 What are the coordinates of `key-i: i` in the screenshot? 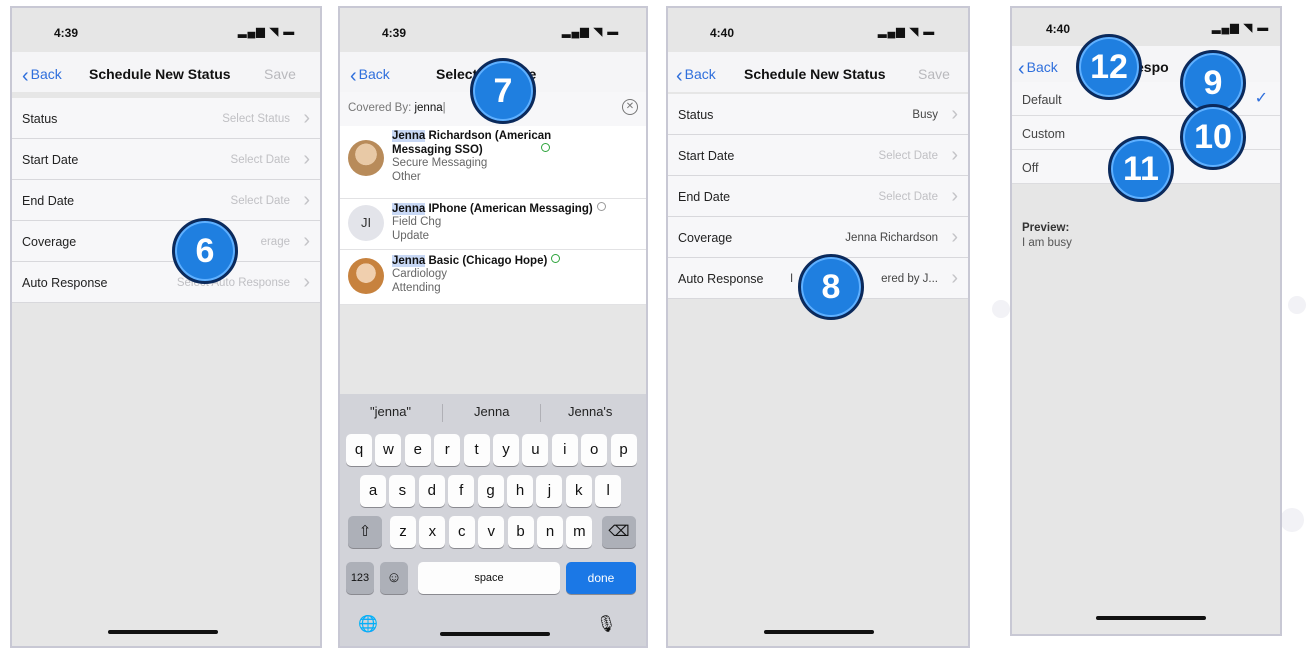 It's located at (564, 450).